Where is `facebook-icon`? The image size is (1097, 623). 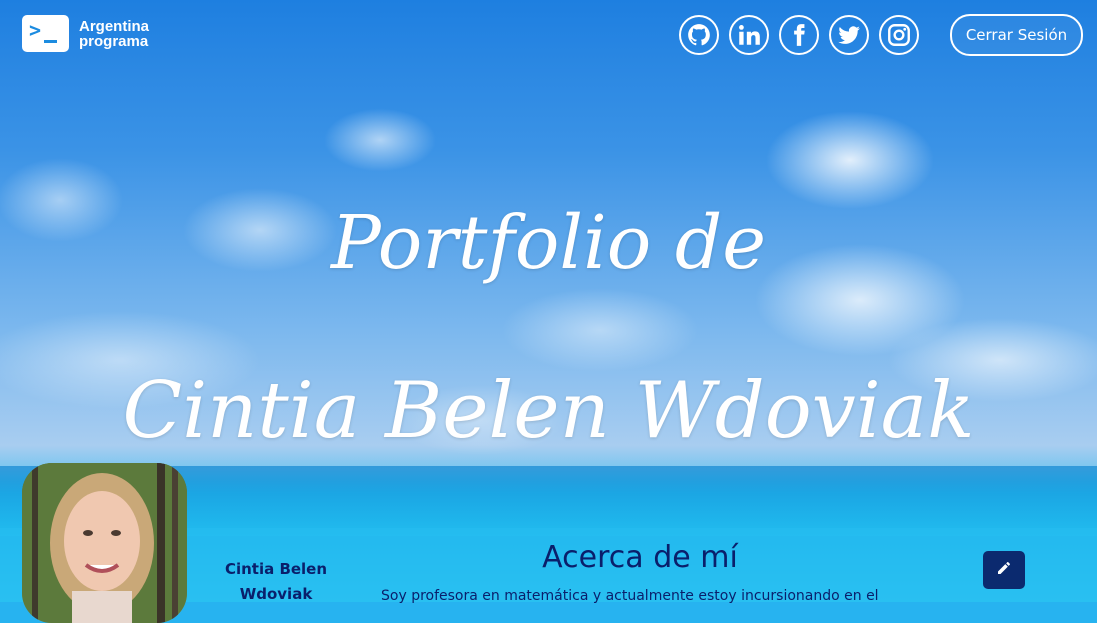
facebook-icon is located at coordinates (799, 35).